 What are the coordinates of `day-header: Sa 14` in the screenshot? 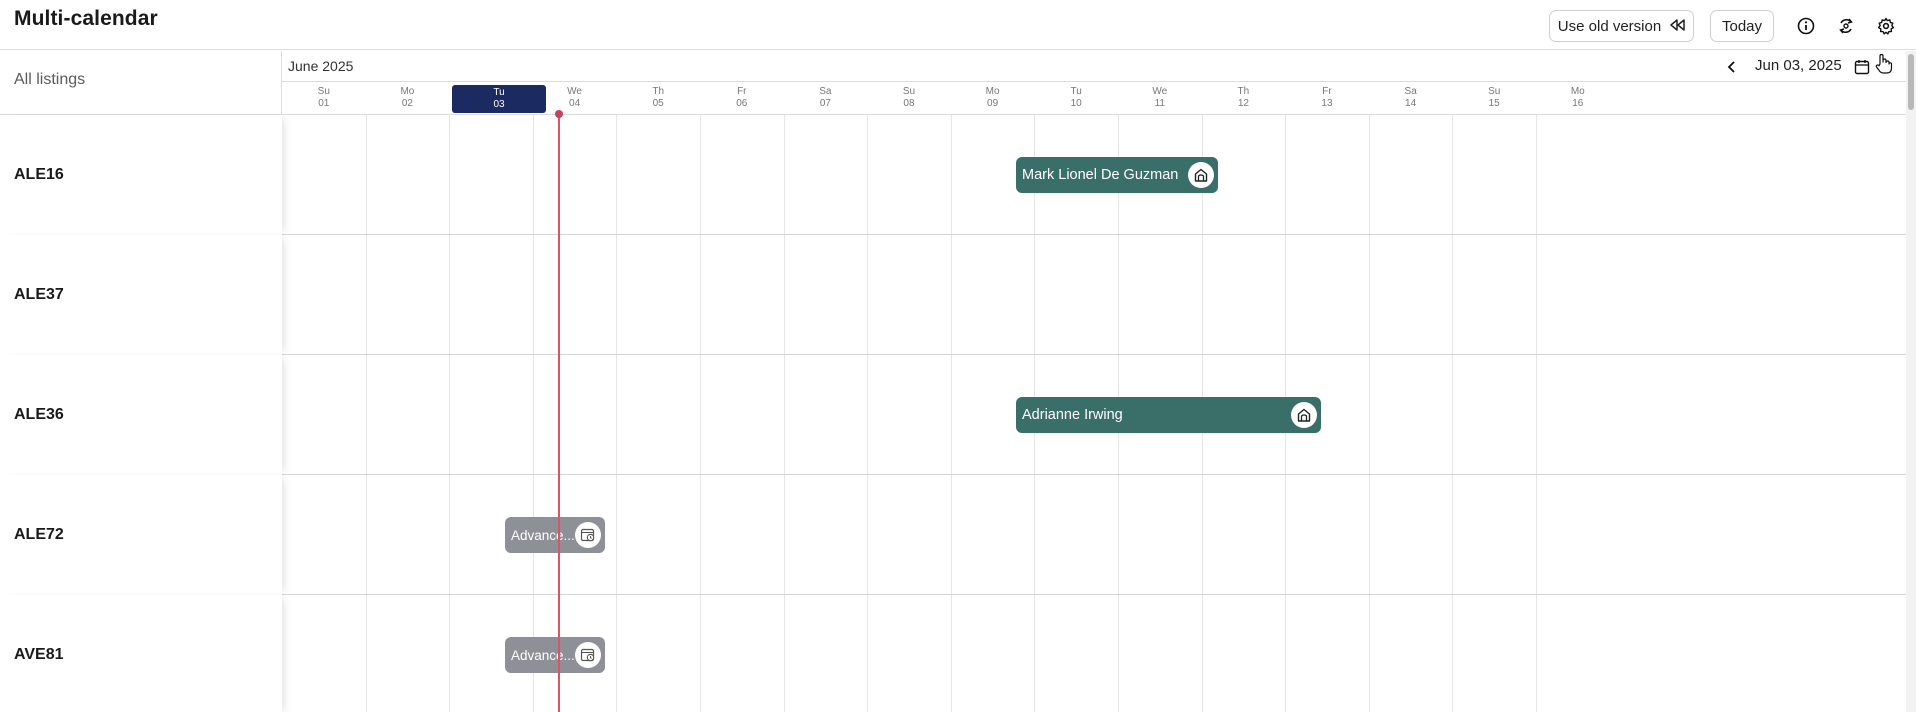 It's located at (1411, 99).